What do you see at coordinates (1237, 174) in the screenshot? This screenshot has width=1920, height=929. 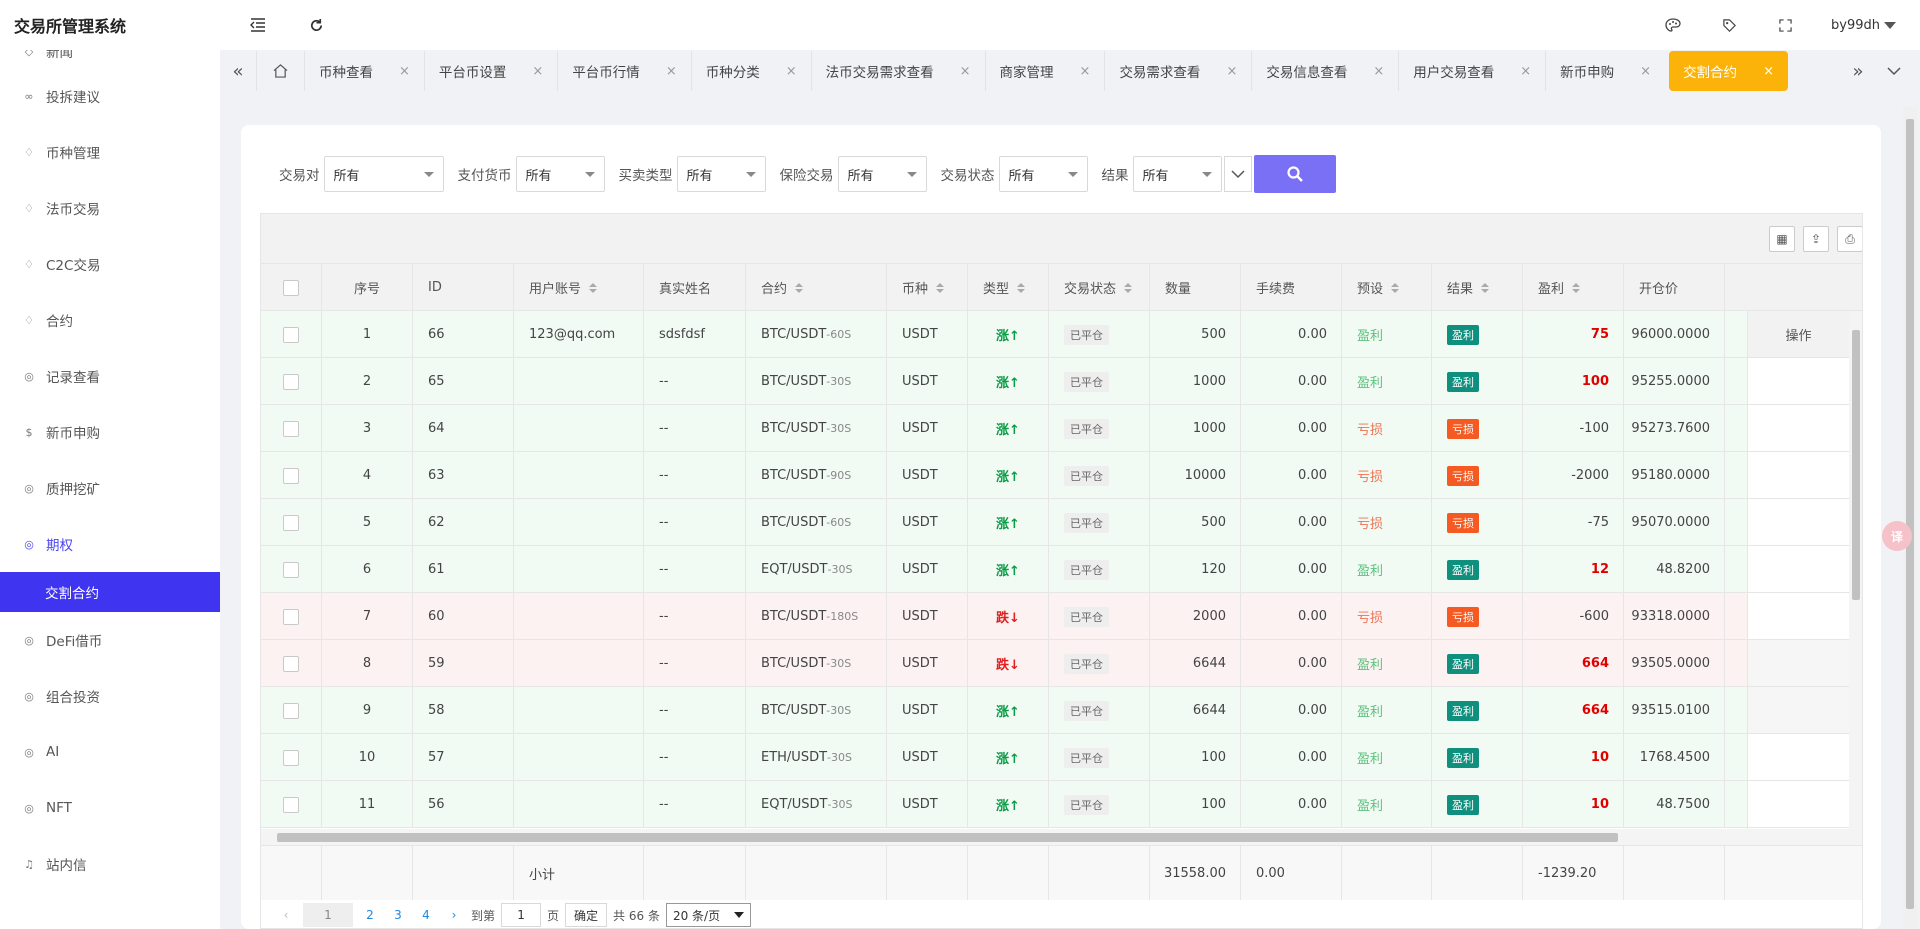 I see `expand-filters-button` at bounding box center [1237, 174].